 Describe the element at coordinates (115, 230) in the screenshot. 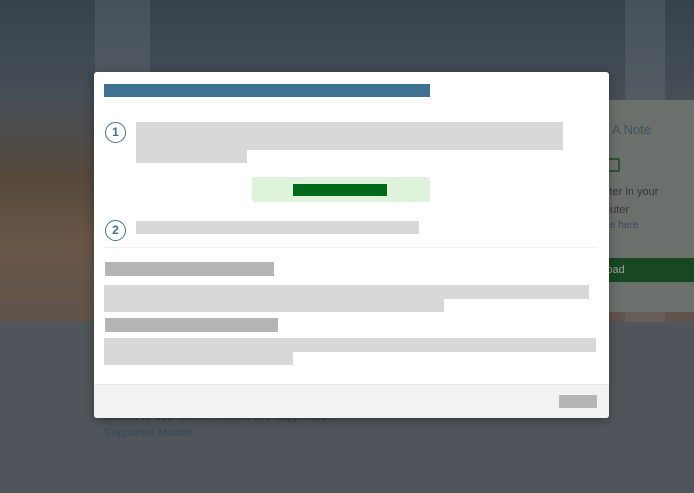

I see `step-2-number: 2` at that location.